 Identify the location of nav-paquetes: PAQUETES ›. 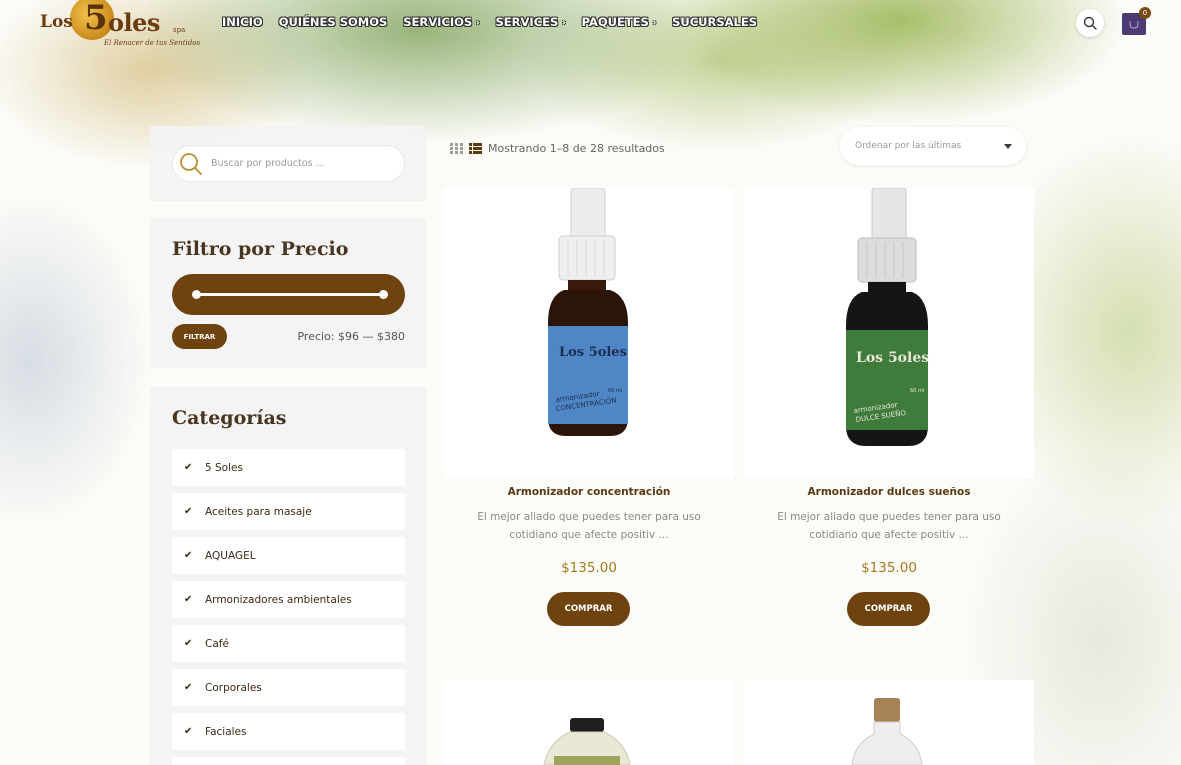
(619, 22).